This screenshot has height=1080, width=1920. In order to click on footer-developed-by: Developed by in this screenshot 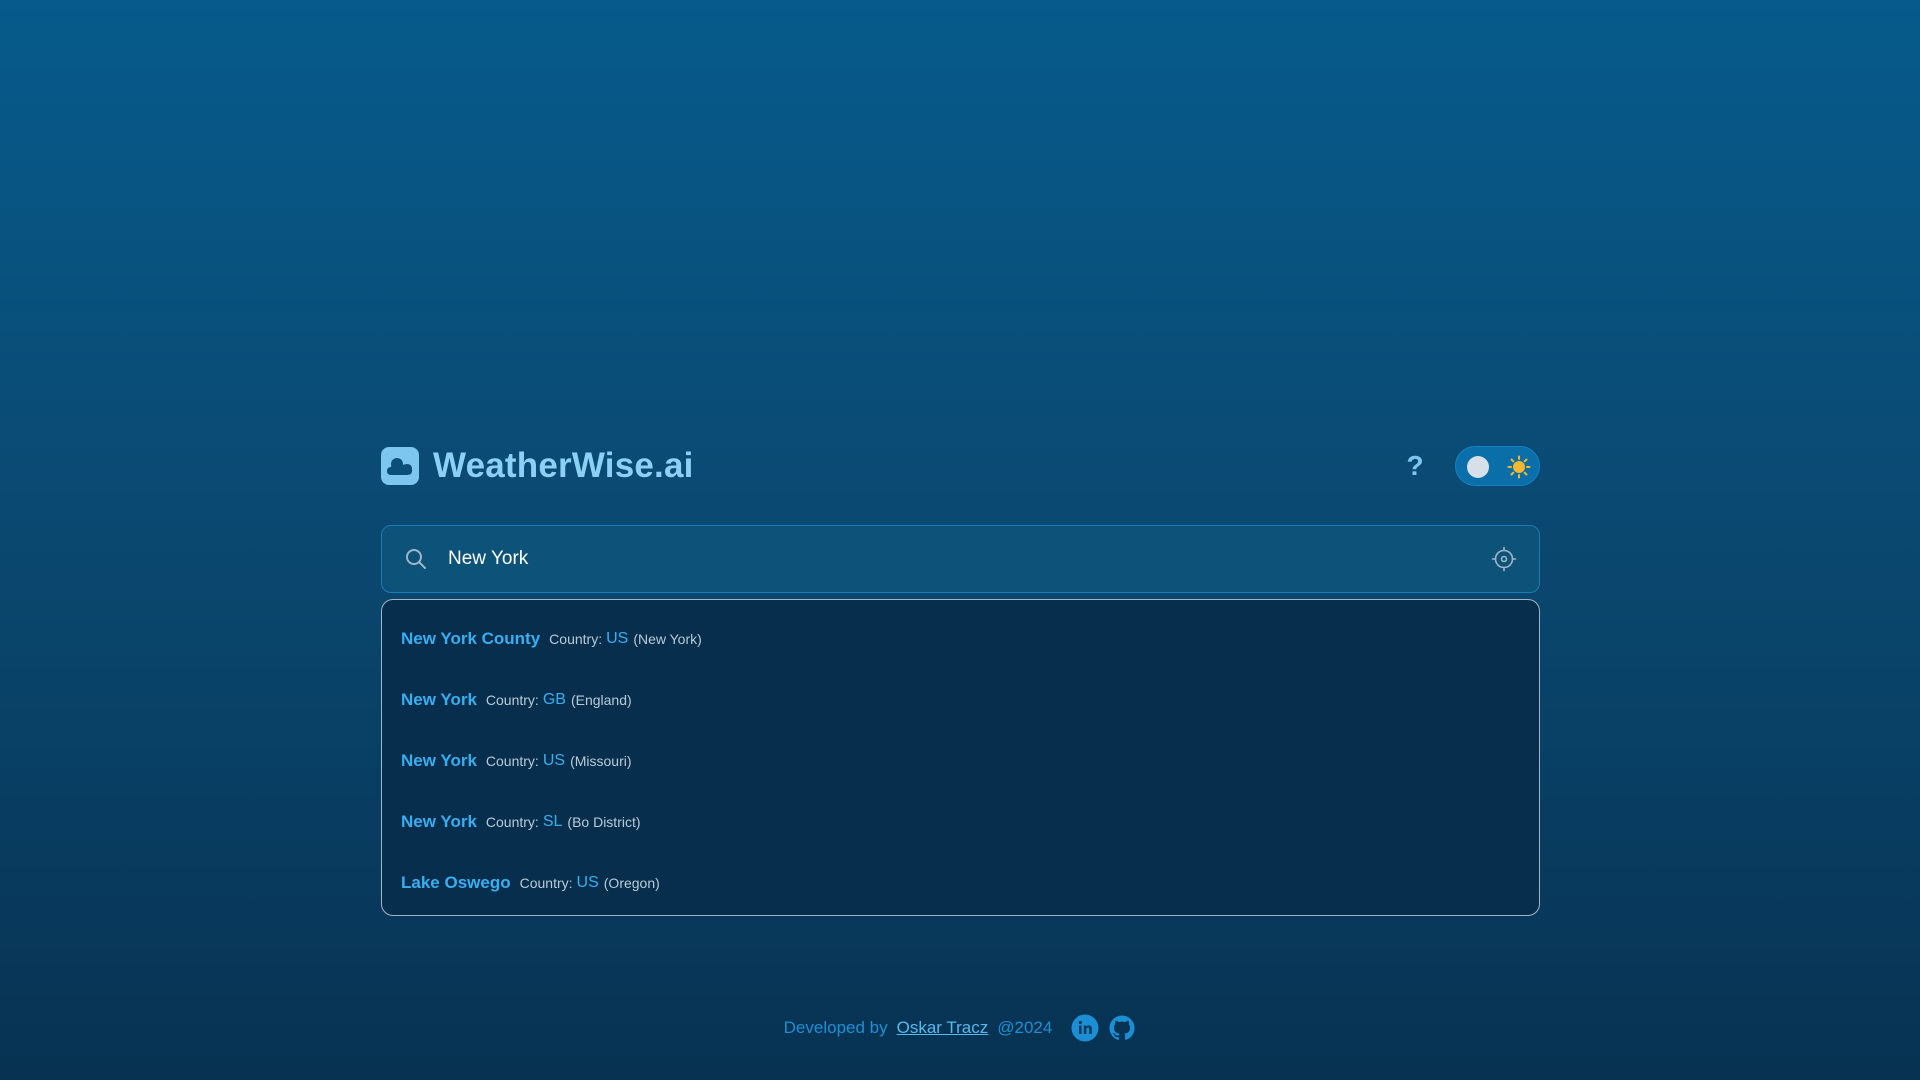, I will do `click(835, 1027)`.